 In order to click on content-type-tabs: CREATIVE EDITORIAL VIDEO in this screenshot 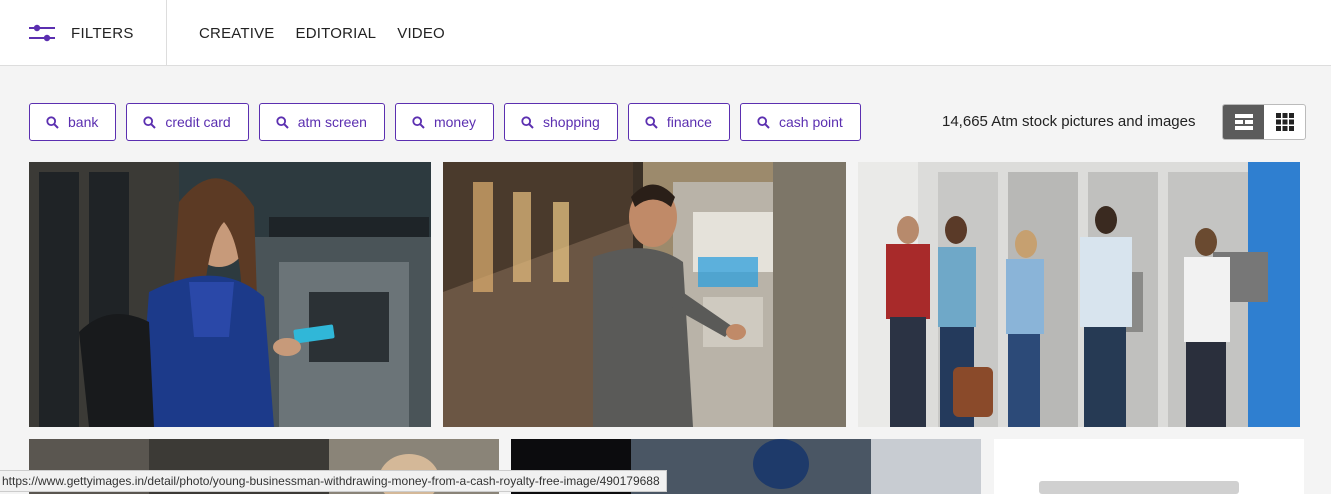, I will do `click(322, 33)`.